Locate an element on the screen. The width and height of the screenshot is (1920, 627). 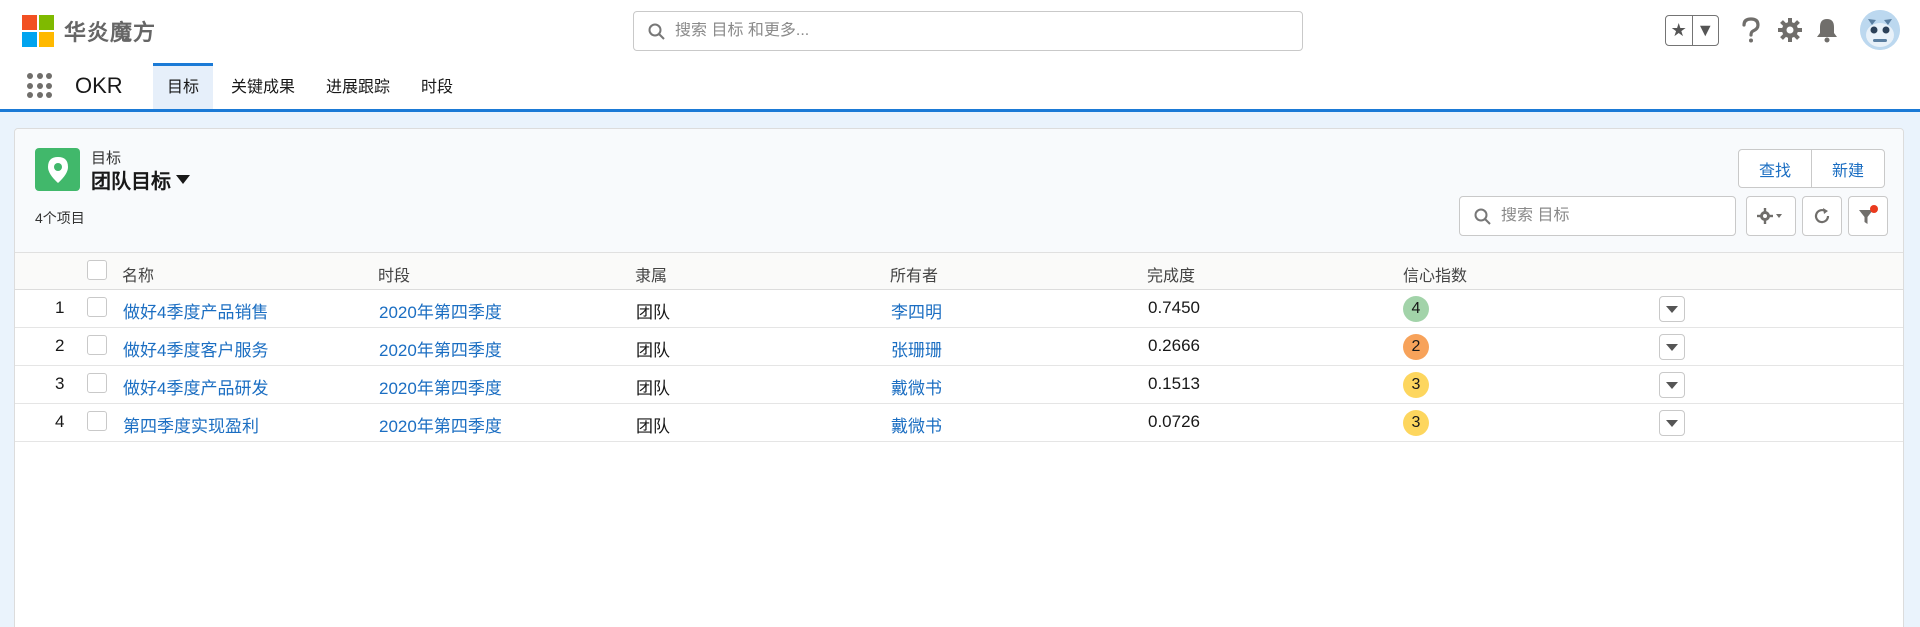
column-header-belongs: 隶属 is located at coordinates (651, 274).